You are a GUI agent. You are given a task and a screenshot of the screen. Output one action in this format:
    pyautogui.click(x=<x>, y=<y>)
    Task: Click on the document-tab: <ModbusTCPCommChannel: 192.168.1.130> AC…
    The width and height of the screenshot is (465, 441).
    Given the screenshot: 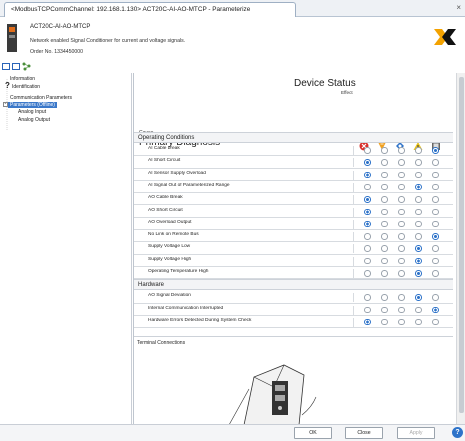 What is the action you would take?
    pyautogui.click(x=150, y=9)
    